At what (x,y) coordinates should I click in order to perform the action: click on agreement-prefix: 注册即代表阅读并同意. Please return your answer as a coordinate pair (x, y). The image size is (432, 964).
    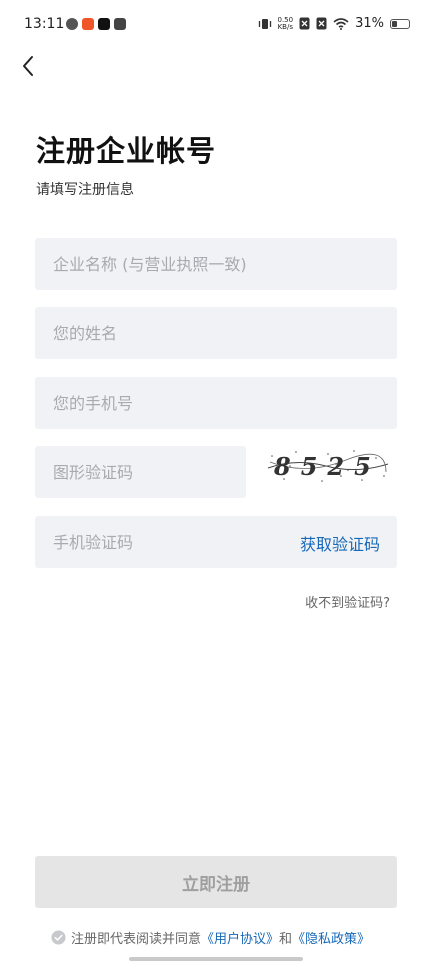
    Looking at the image, I should click on (136, 939).